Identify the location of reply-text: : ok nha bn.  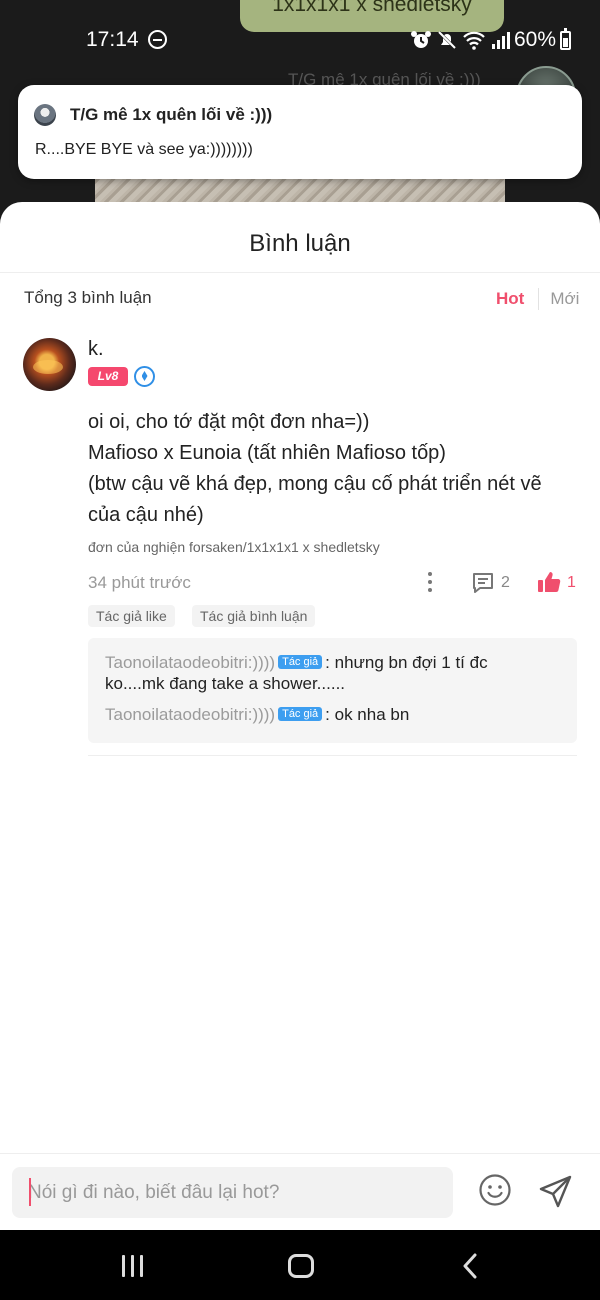
(367, 714).